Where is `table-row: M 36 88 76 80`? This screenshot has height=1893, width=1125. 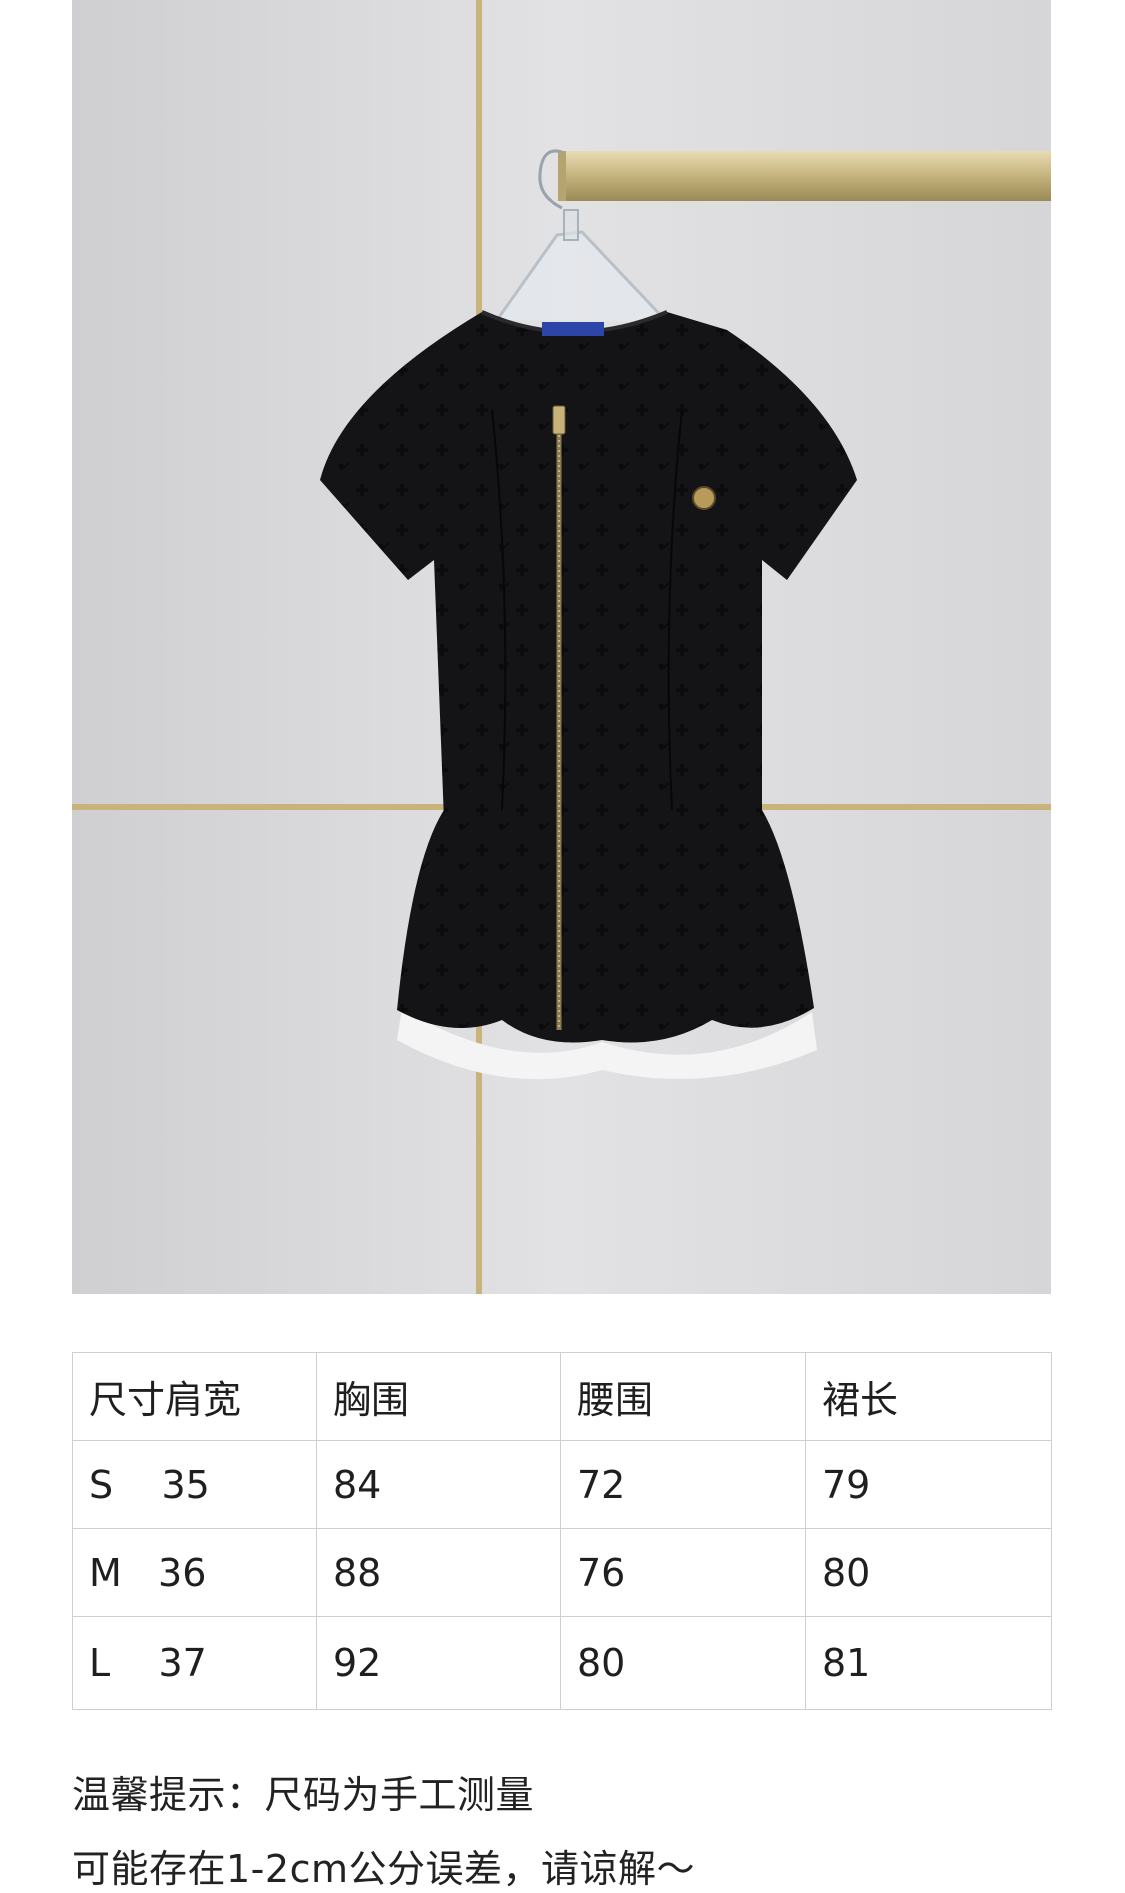 table-row: M 36 88 76 80 is located at coordinates (562, 1572).